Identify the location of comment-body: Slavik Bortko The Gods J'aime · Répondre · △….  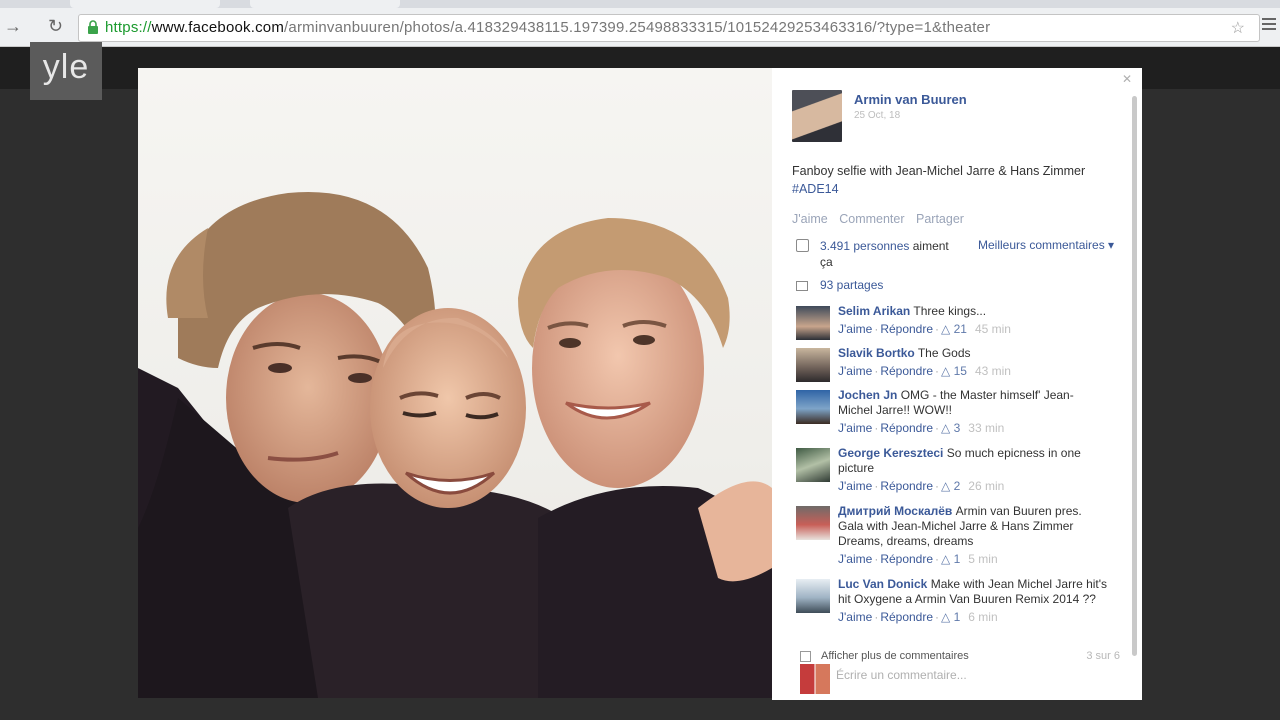
(973, 362).